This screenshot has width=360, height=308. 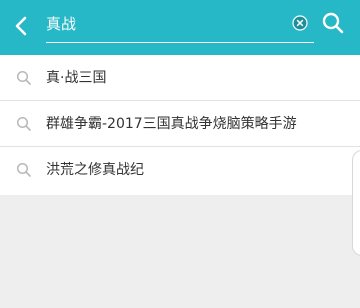 I want to click on suggestion-item: 群雄争霸-2017三国真战争烧脑策略手游, so click(x=180, y=124).